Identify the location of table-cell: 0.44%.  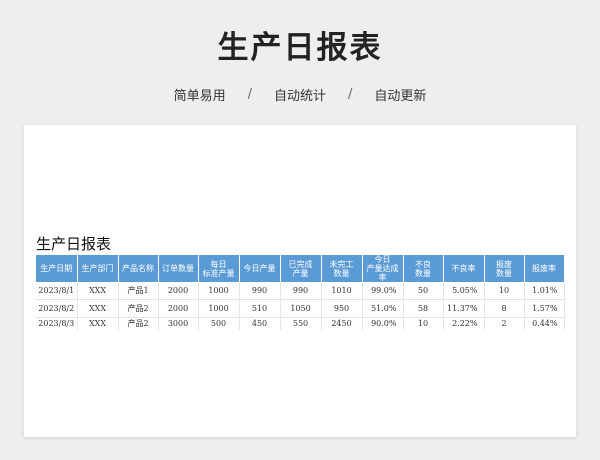
(544, 323).